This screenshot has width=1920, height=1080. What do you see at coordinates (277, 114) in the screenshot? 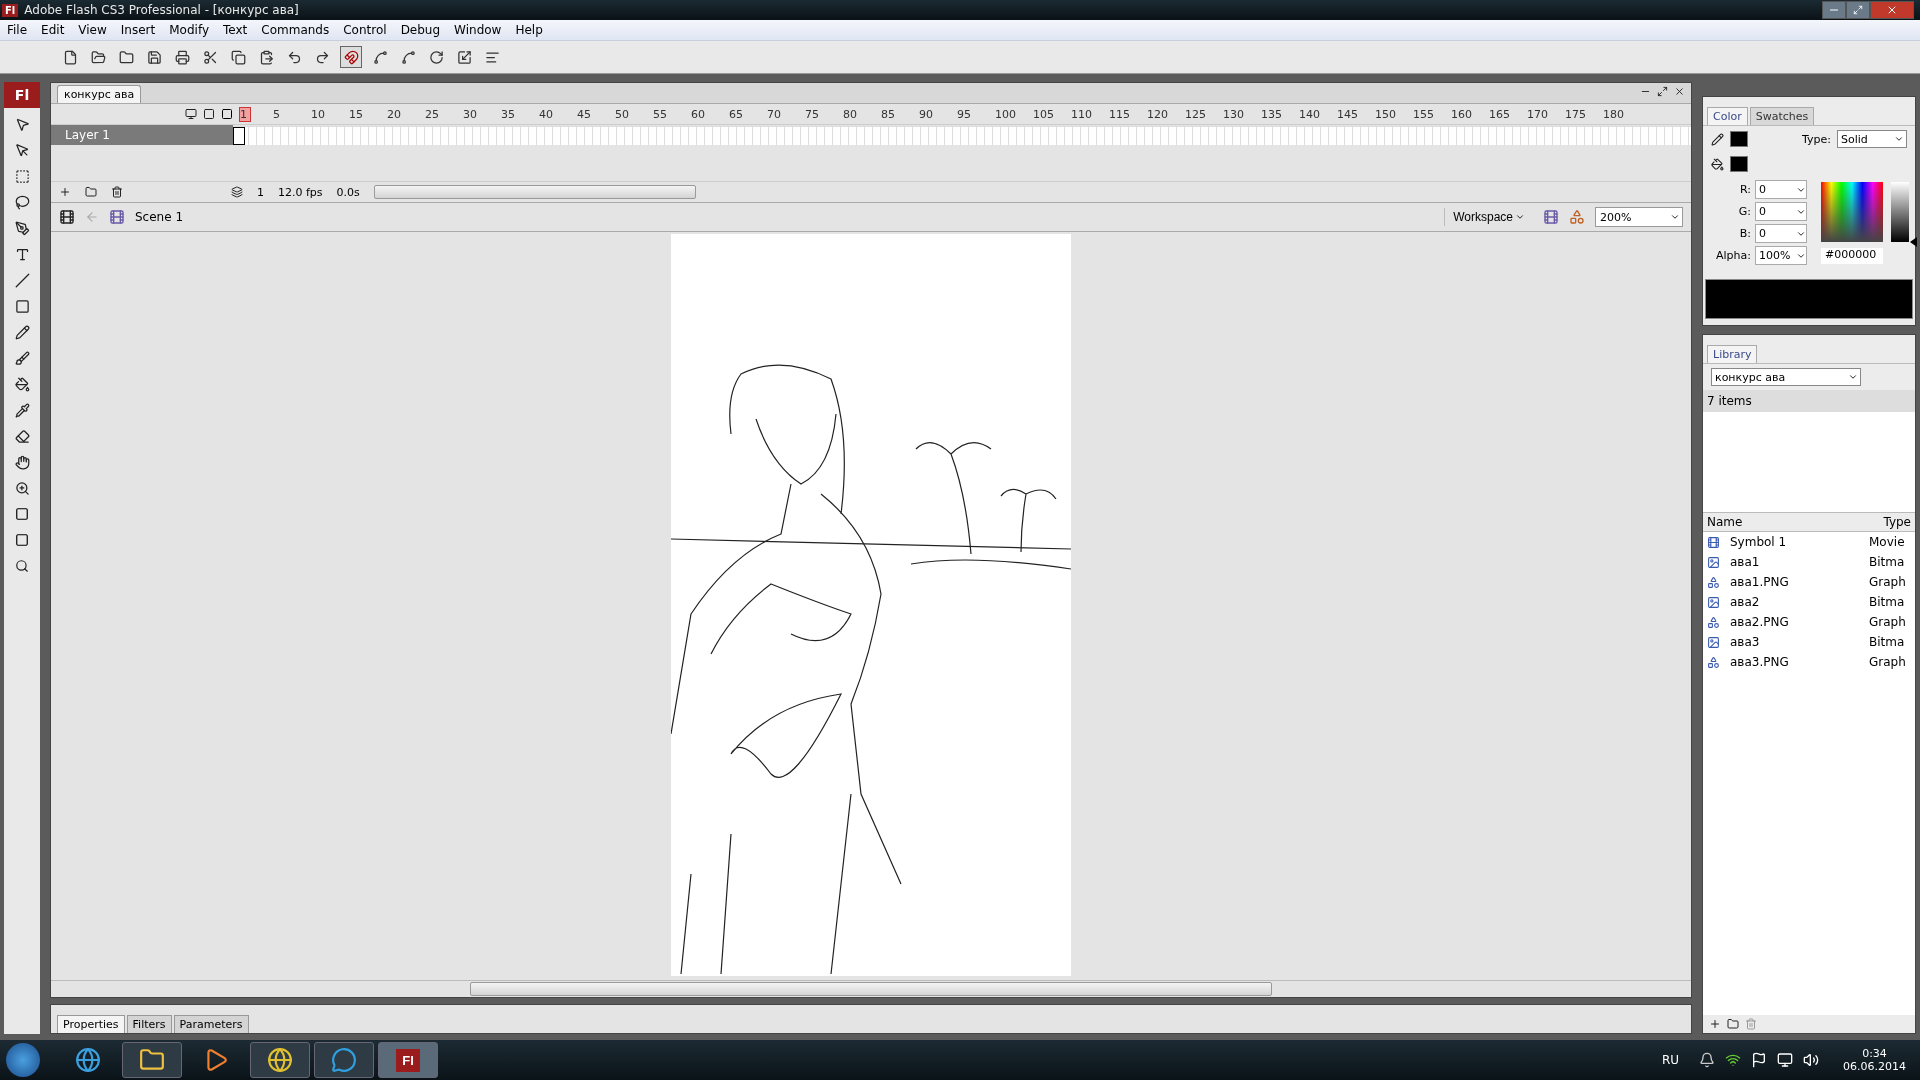
I see `frame-number: 5` at bounding box center [277, 114].